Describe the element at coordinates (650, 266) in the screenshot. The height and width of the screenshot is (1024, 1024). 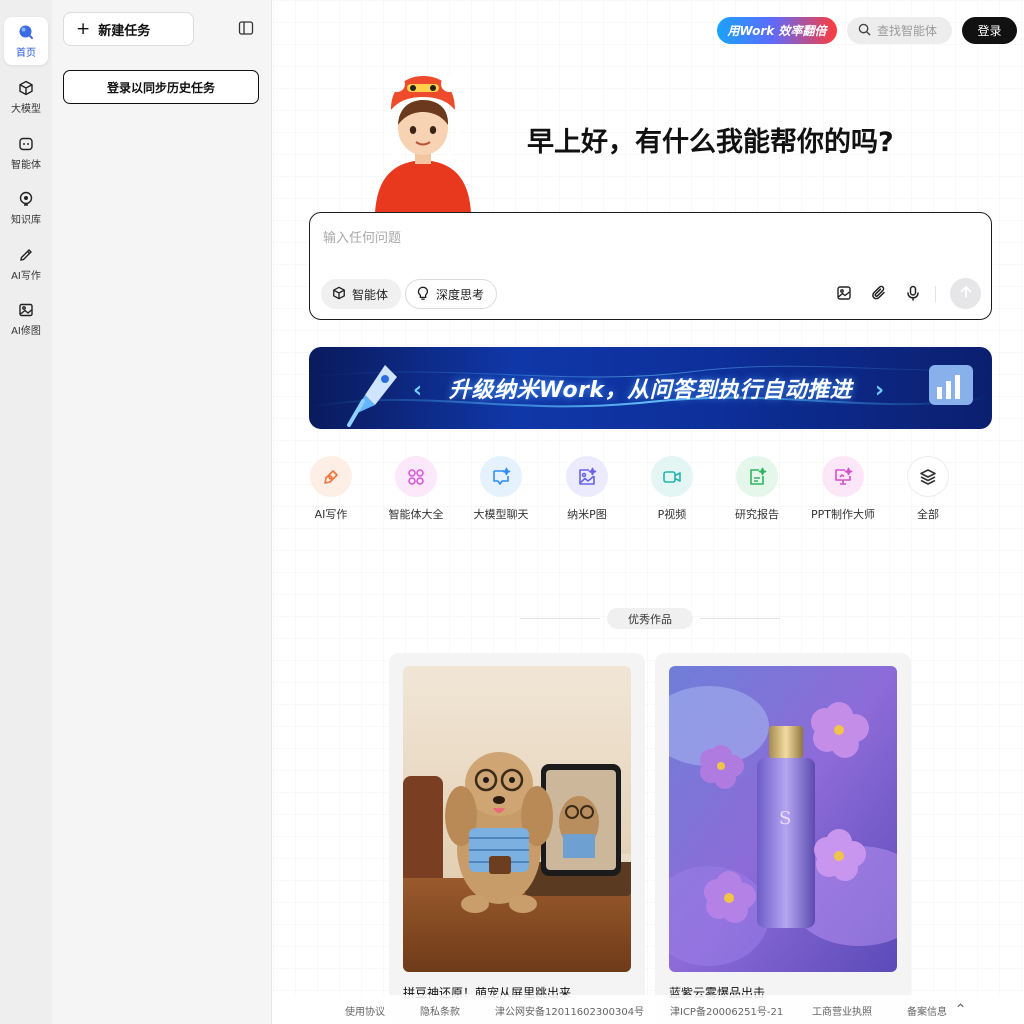
I see `chat-input-box: 智能体 深度思考` at that location.